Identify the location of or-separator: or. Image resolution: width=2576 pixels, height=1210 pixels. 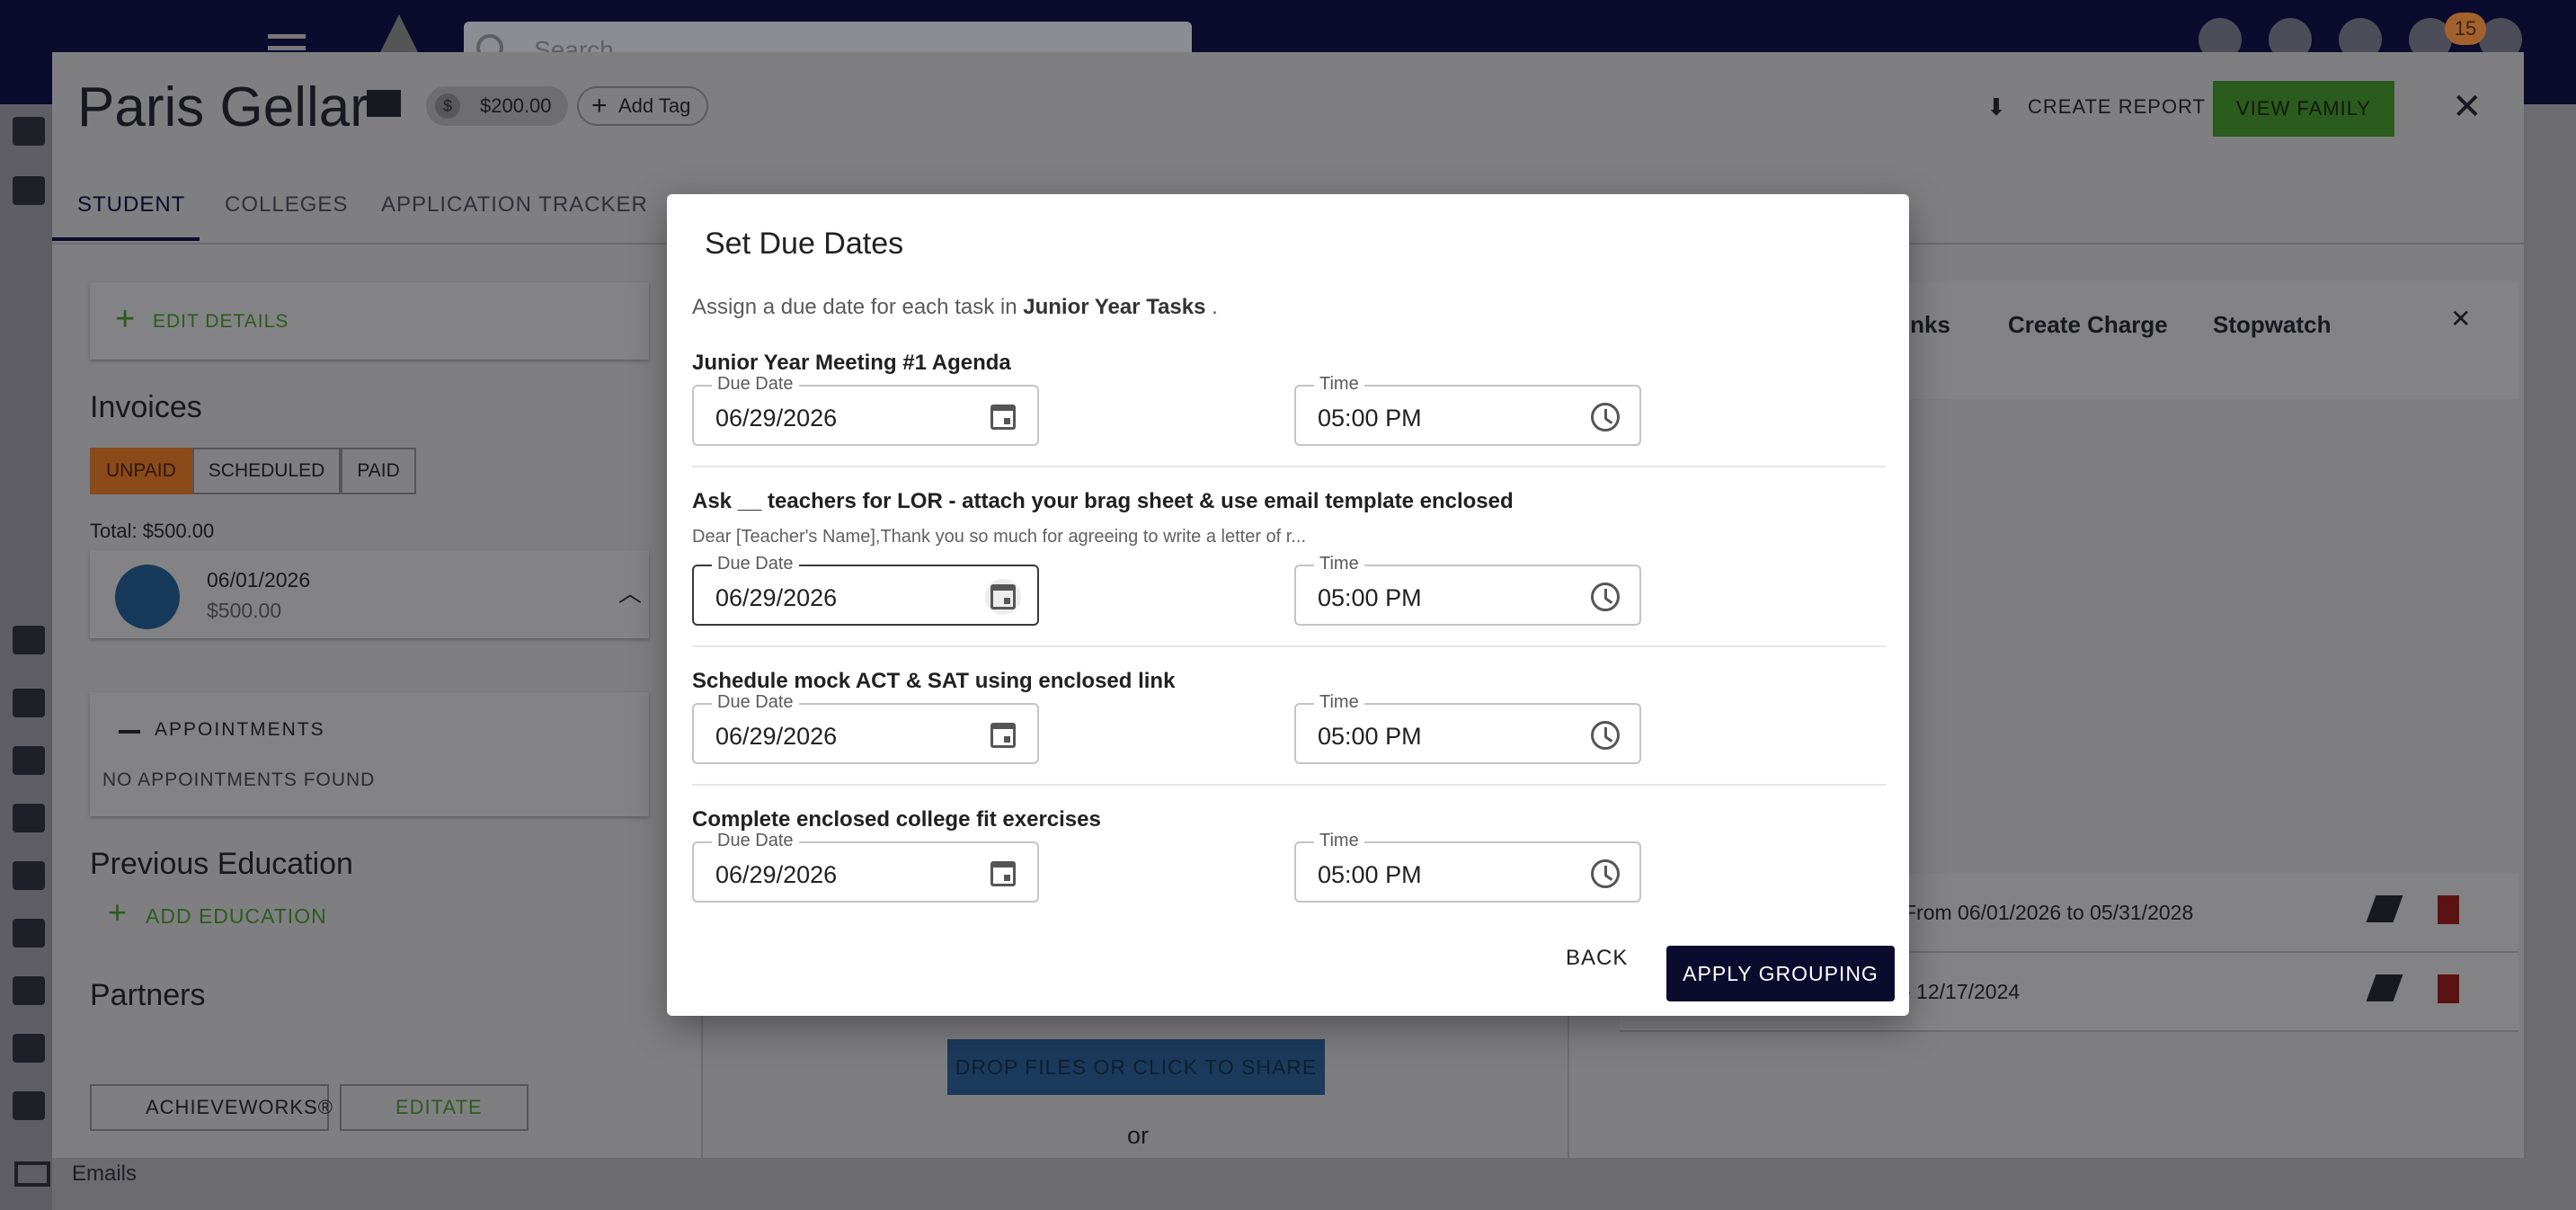
(1138, 1135).